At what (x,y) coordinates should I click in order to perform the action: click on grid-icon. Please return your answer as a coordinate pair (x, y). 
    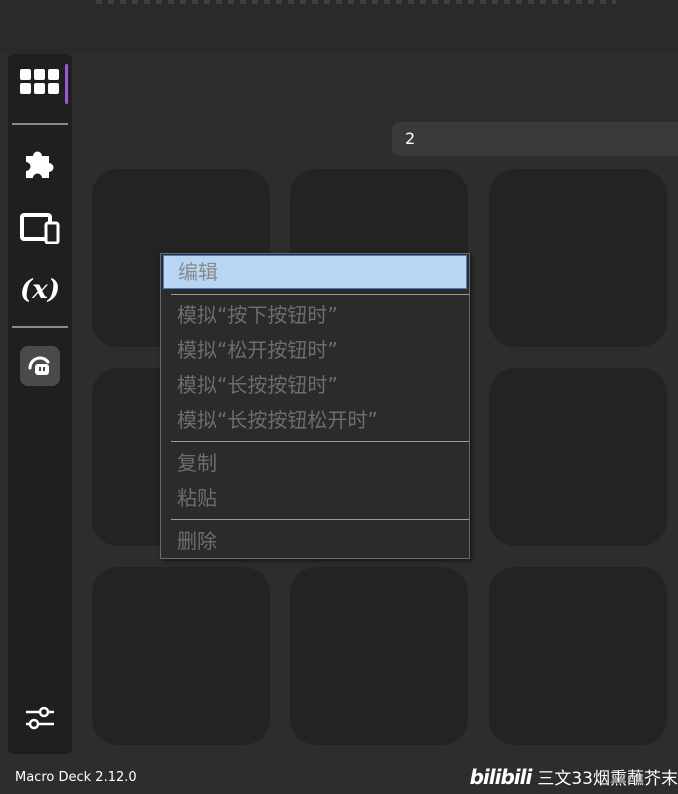
    Looking at the image, I should click on (39, 81).